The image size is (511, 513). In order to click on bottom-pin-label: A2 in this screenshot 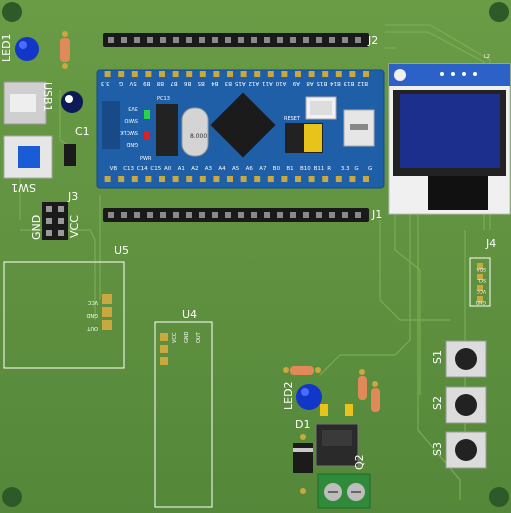, I will do `click(194, 169)`.